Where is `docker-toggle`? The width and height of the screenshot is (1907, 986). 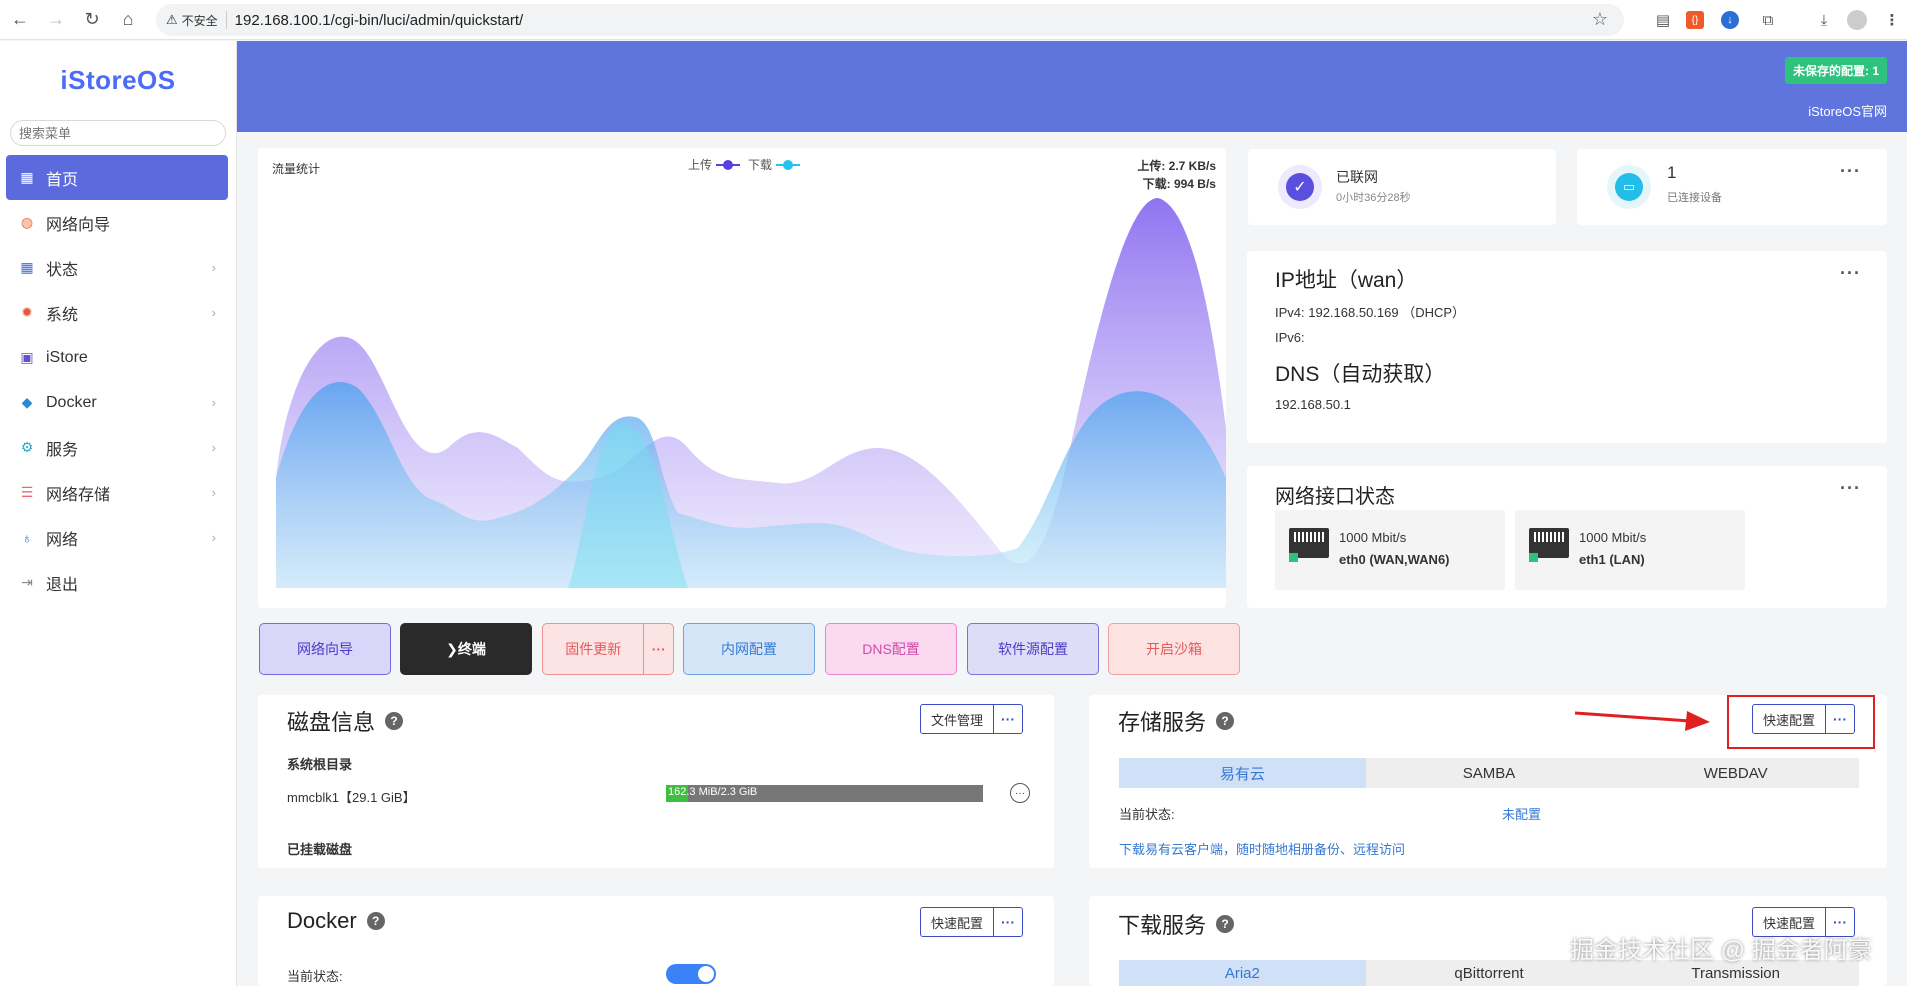 docker-toggle is located at coordinates (691, 974).